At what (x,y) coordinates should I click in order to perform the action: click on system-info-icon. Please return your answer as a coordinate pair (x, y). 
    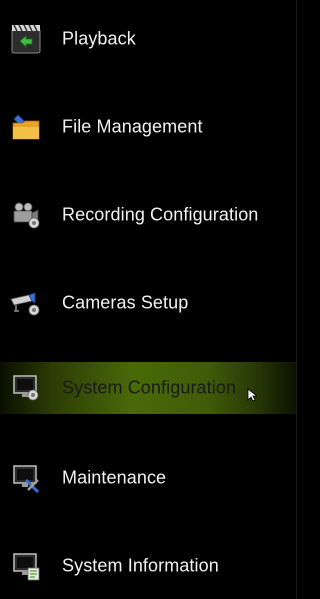
    Looking at the image, I should click on (26, 566).